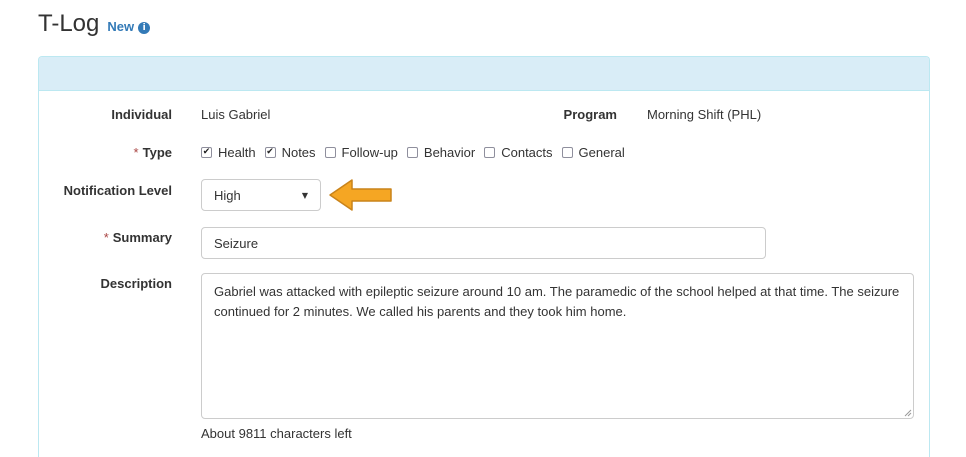  Describe the element at coordinates (449, 152) in the screenshot. I see `behavior-checkbox-label: Behavior` at that location.